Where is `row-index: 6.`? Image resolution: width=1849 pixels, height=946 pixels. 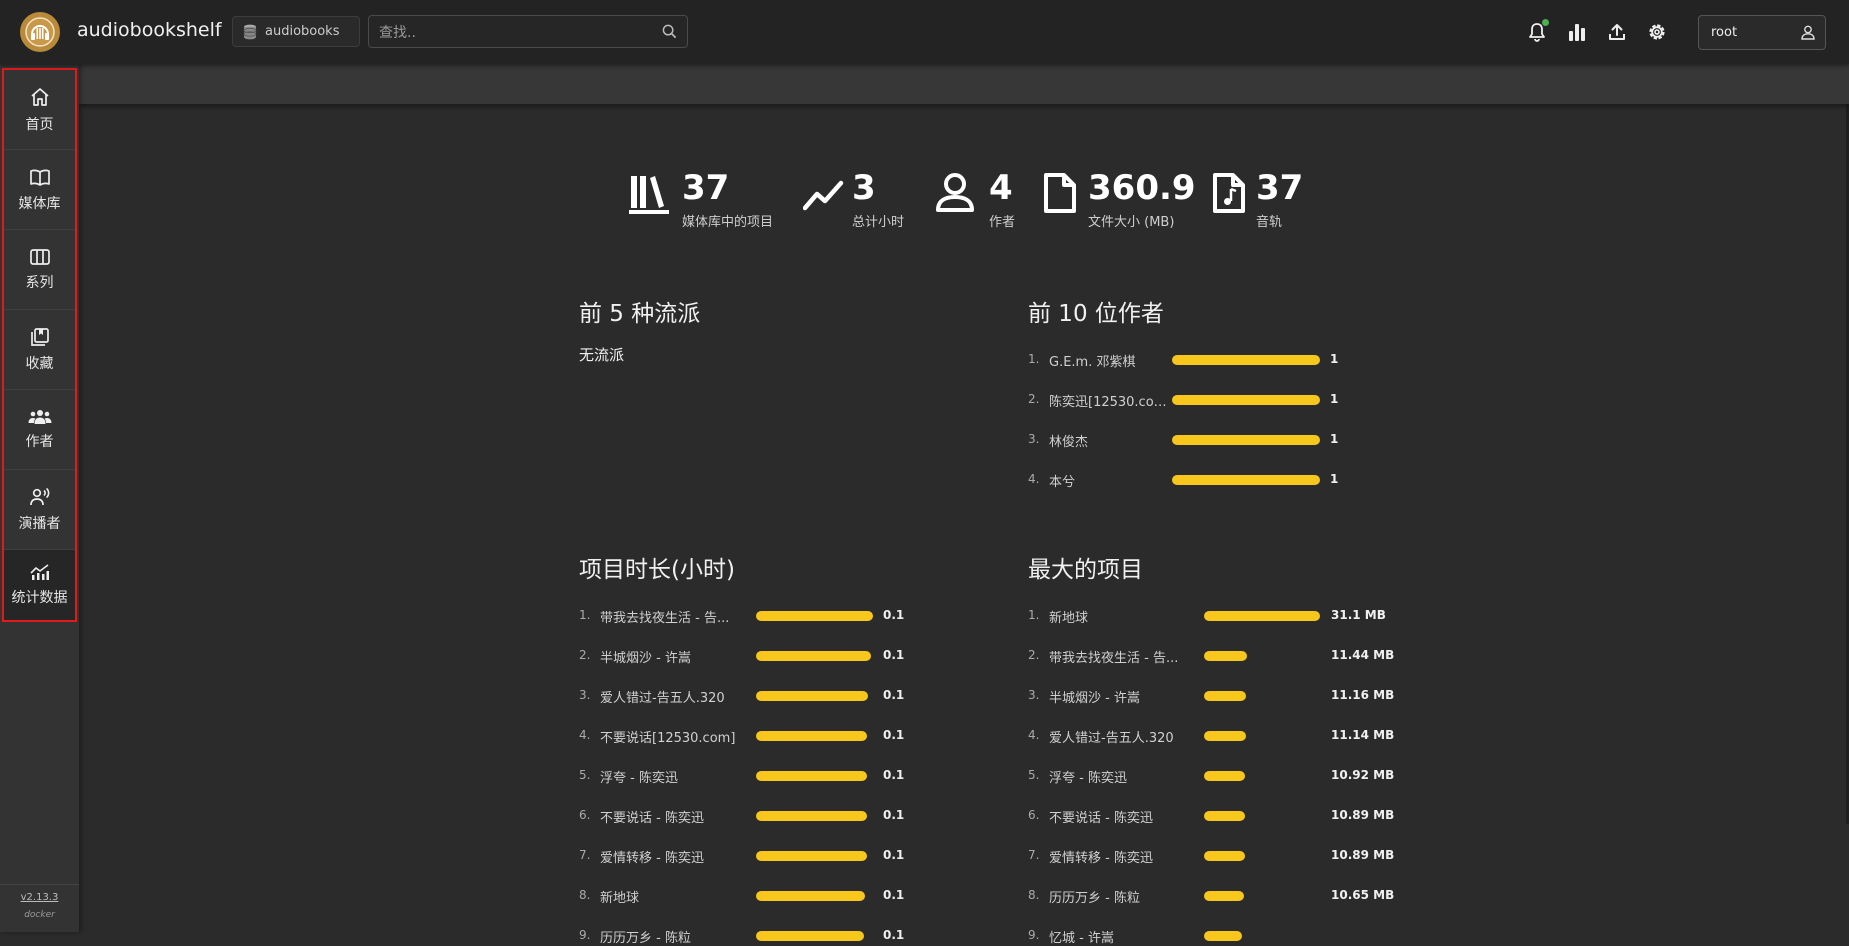 row-index: 6. is located at coordinates (1034, 815).